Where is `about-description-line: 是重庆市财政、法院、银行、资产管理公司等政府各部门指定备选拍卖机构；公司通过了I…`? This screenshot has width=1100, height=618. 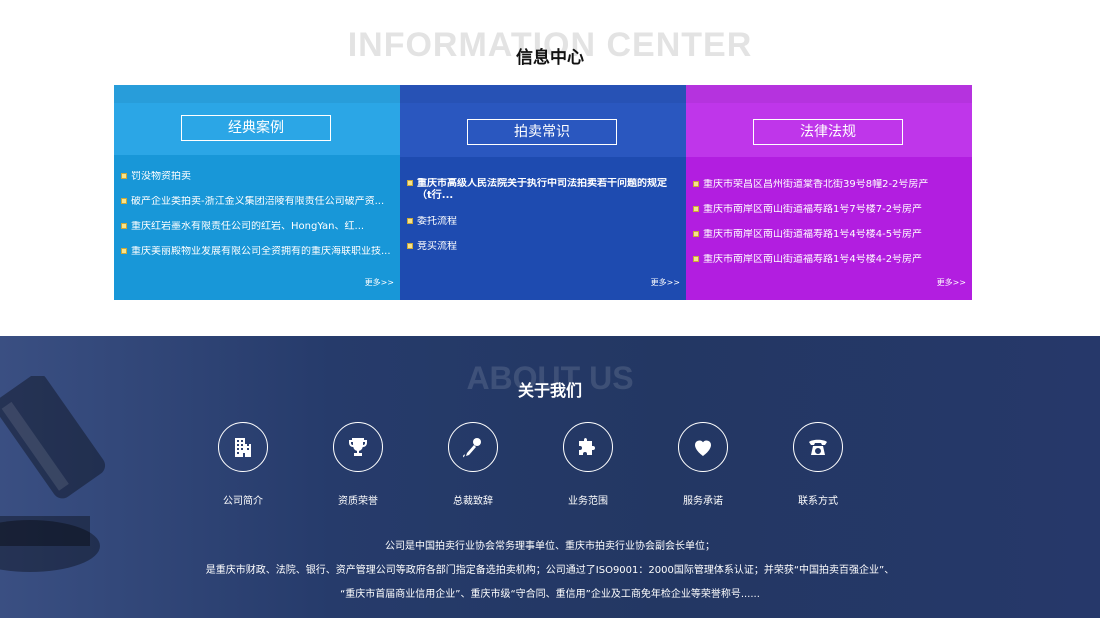 about-description-line: 是重庆市财政、法院、银行、资产管理公司等政府各部门指定备选拍卖机构；公司通过了I… is located at coordinates (550, 570).